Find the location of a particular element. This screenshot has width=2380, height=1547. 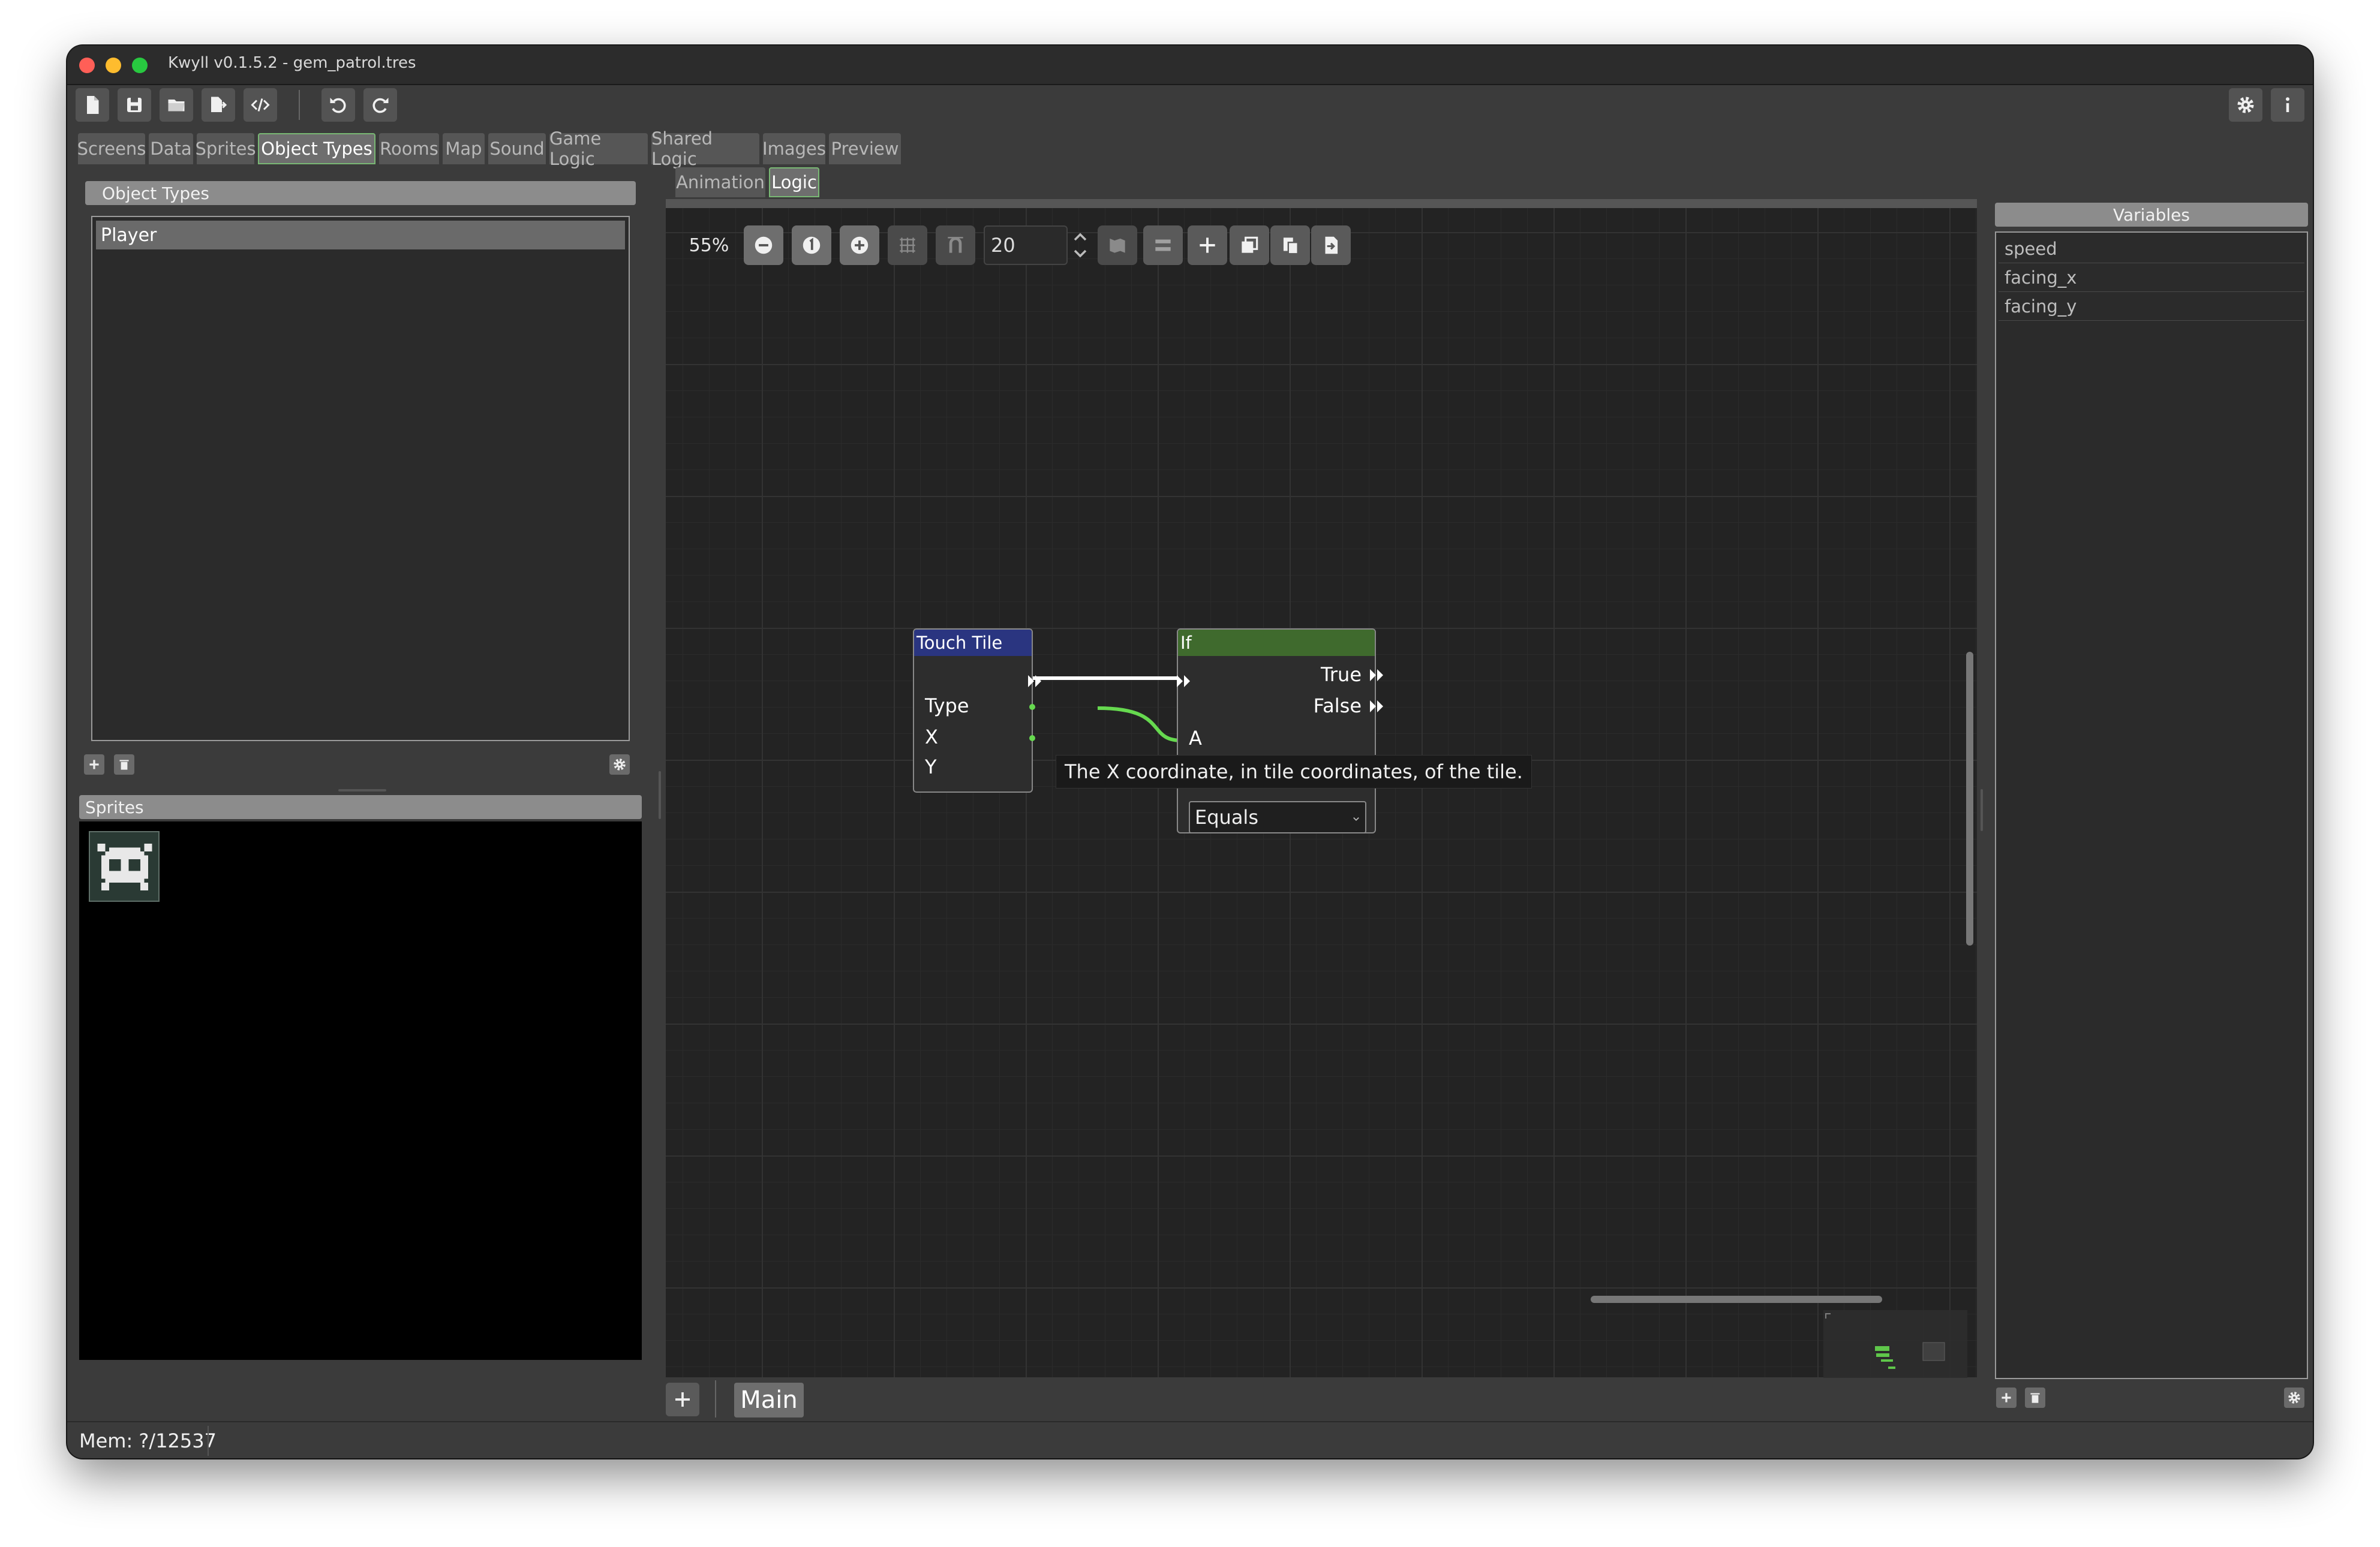

save-button is located at coordinates (134, 105).